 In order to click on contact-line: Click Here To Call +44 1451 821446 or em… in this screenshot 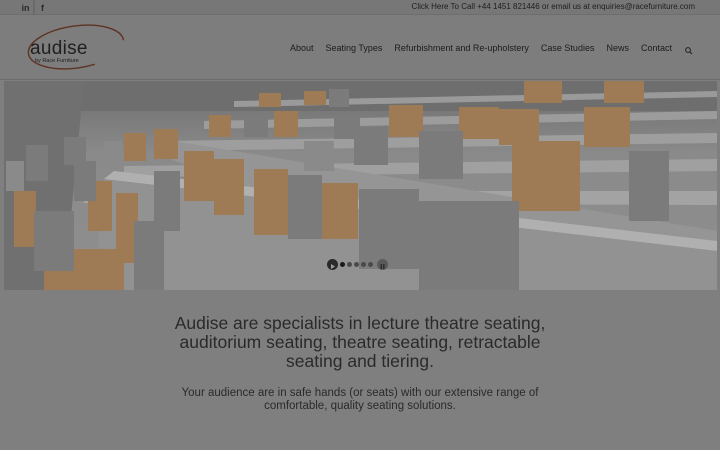, I will do `click(553, 6)`.